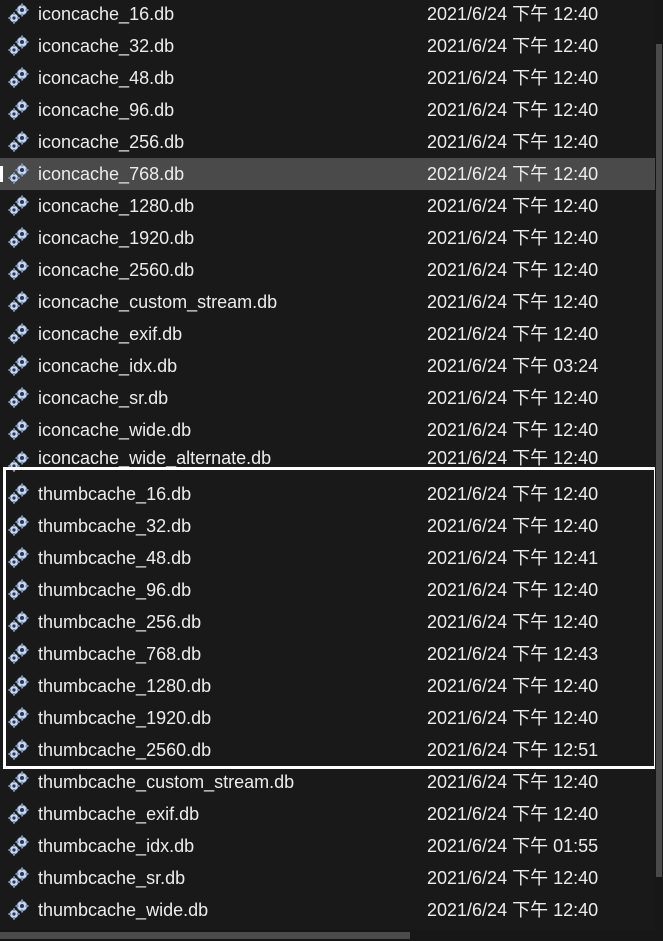  I want to click on file-name: thumbcache_exif.db, so click(118, 814).